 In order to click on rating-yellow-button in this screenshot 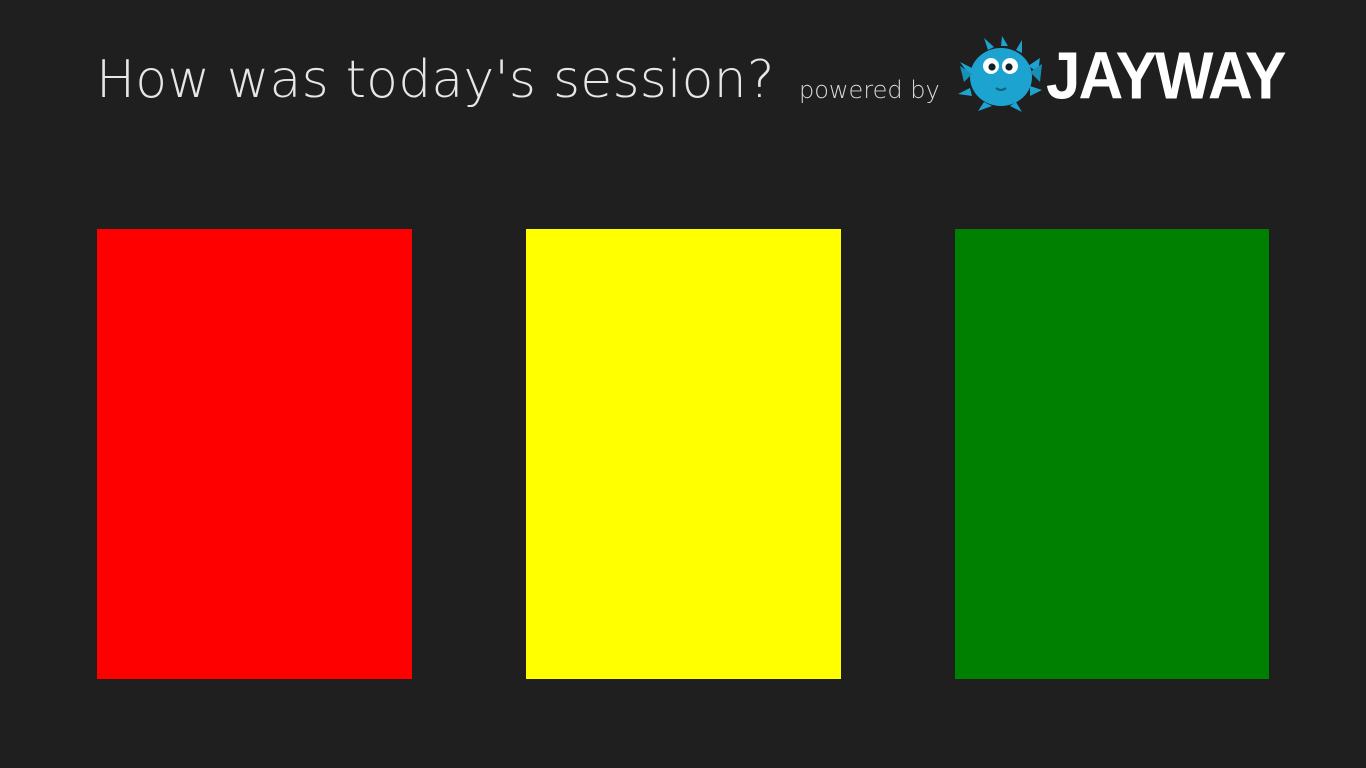, I will do `click(683, 454)`.